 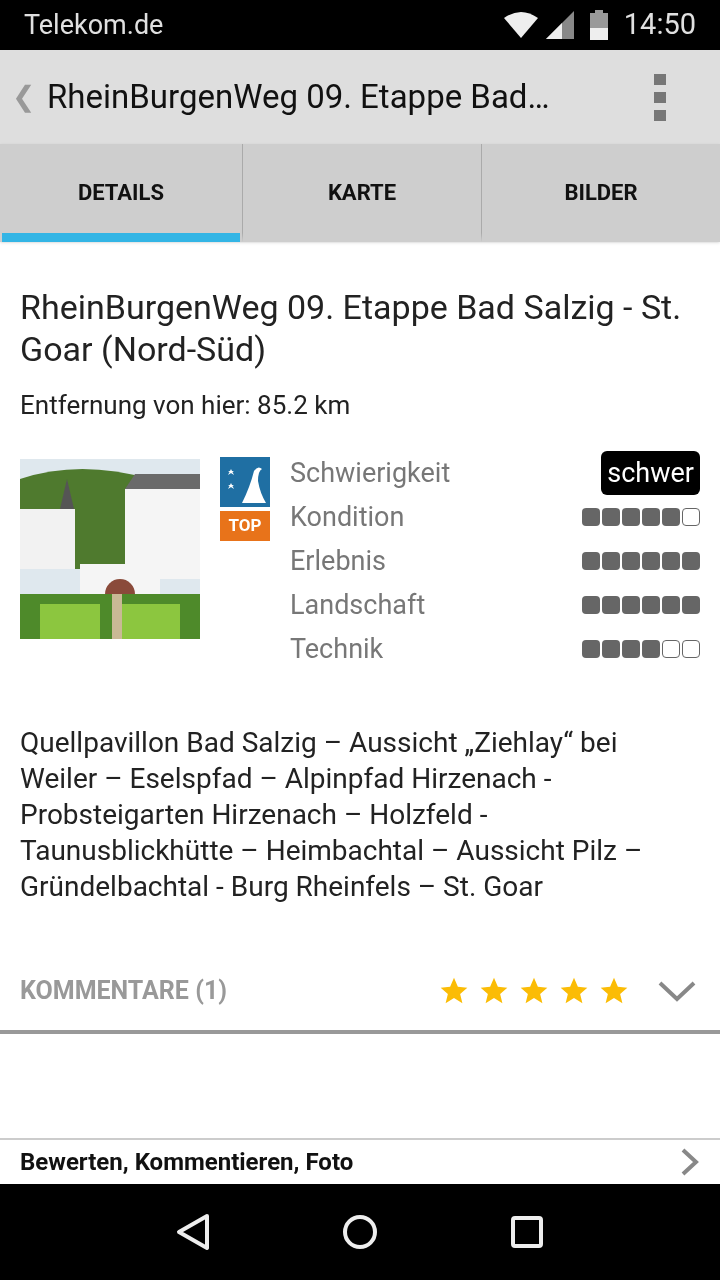 I want to click on rate-comment-photo-link: Bewerten, Kommentieren, Foto, so click(x=187, y=1162).